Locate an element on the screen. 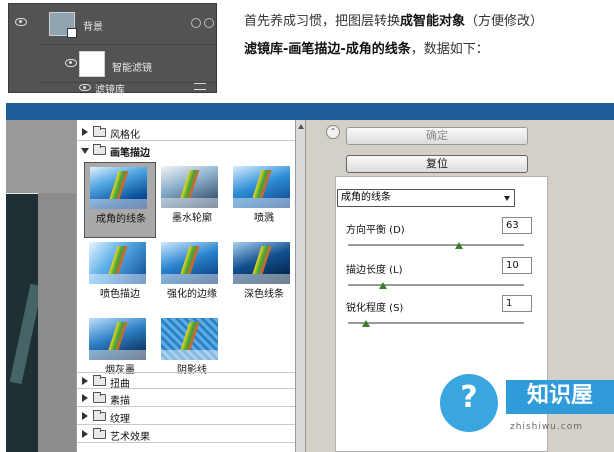 Image resolution: width=614 pixels, height=452 pixels. param-label: 描边长度 (L) is located at coordinates (374, 270).